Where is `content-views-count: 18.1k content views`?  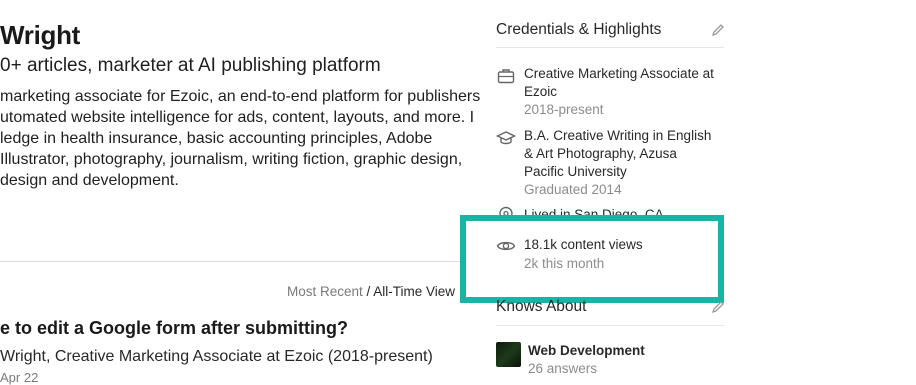
content-views-count: 18.1k content views is located at coordinates (583, 244).